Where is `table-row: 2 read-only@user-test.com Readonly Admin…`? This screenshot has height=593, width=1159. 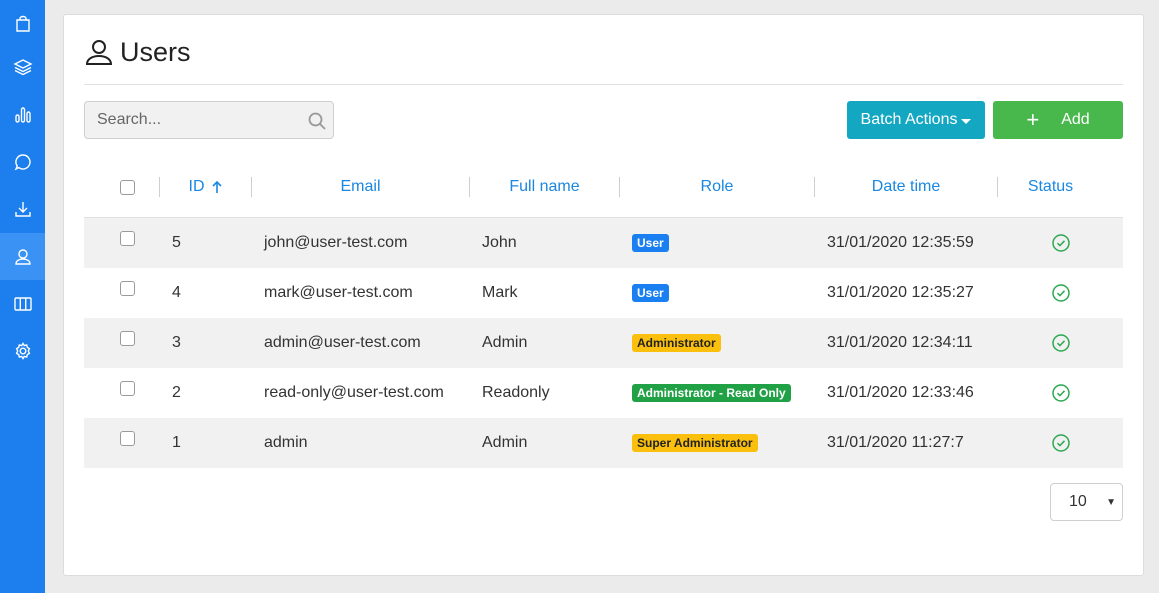 table-row: 2 read-only@user-test.com Readonly Admin… is located at coordinates (603, 393).